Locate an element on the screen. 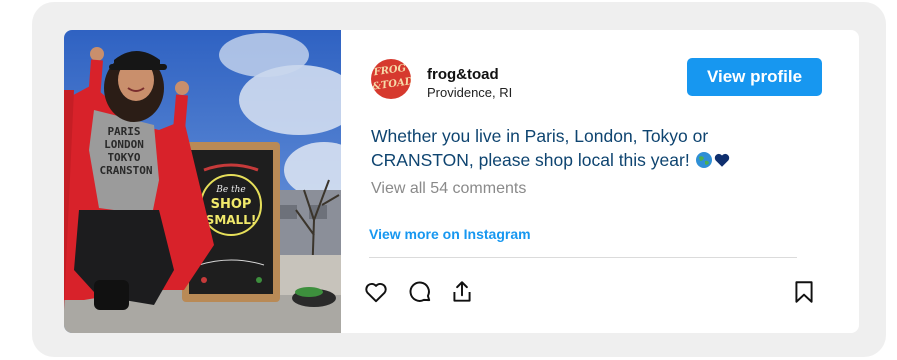 This screenshot has width=897, height=360. avatar: FROG &TOAD is located at coordinates (391, 79).